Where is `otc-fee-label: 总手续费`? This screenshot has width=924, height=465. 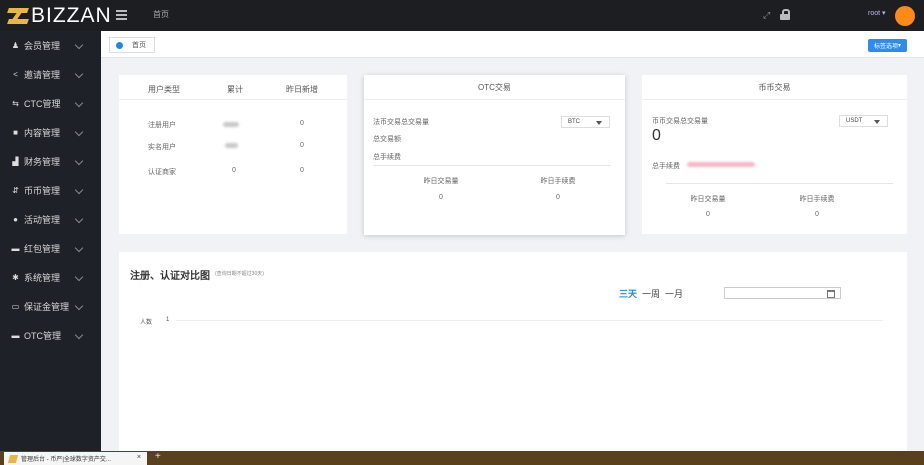 otc-fee-label: 总手续费 is located at coordinates (387, 157).